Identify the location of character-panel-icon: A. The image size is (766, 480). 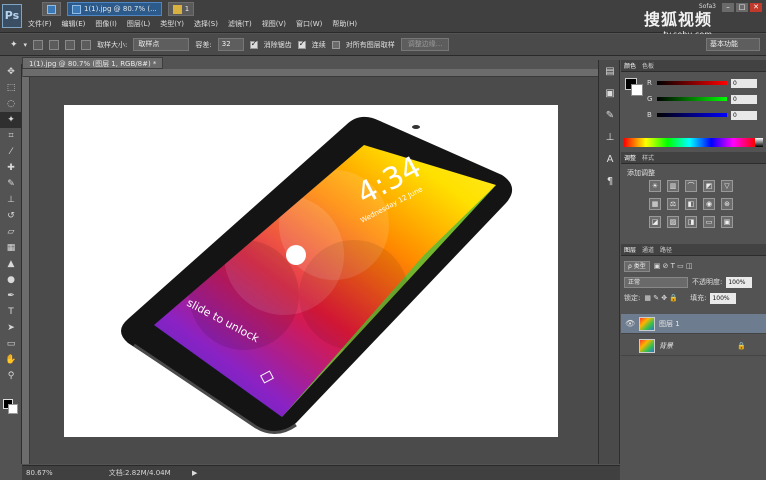
(610, 159).